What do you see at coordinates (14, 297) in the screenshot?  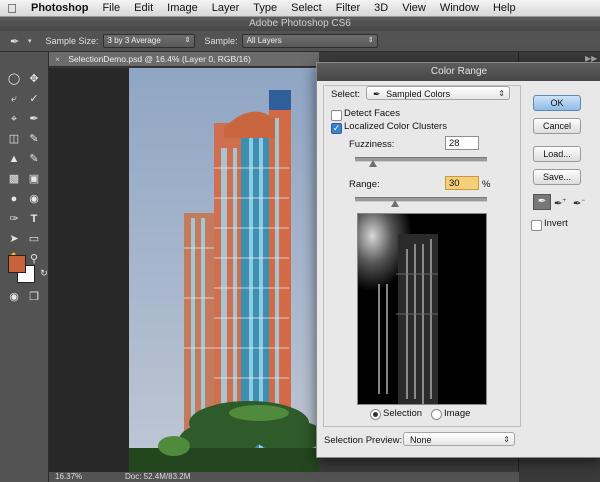 I see `quick-mask-icon: ◉` at bounding box center [14, 297].